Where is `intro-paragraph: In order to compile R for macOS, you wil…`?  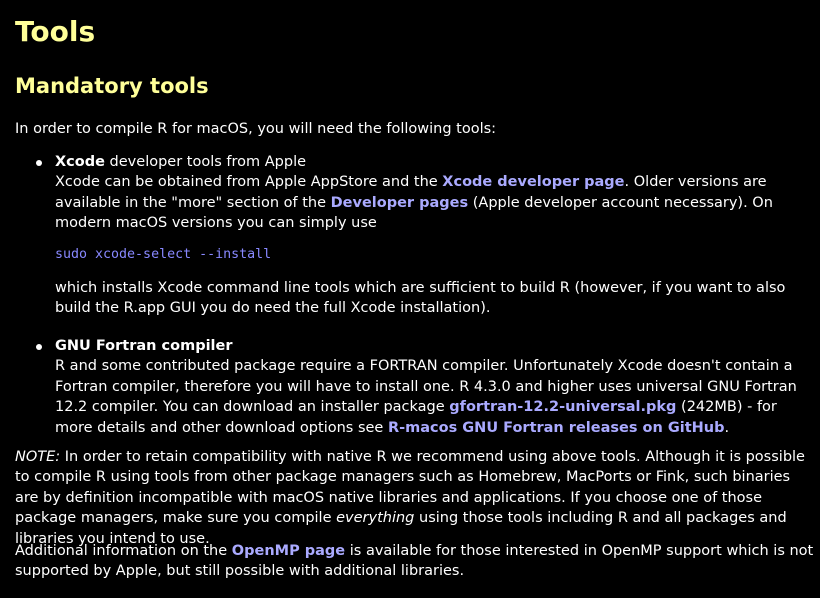 intro-paragraph: In order to compile R for macOS, you wil… is located at coordinates (256, 129).